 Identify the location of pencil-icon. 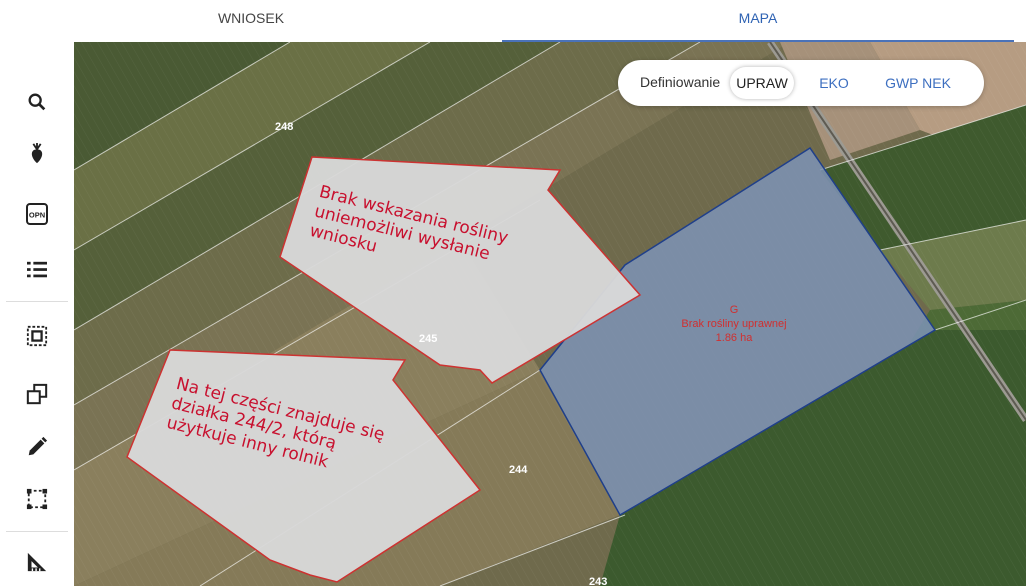
(37, 447).